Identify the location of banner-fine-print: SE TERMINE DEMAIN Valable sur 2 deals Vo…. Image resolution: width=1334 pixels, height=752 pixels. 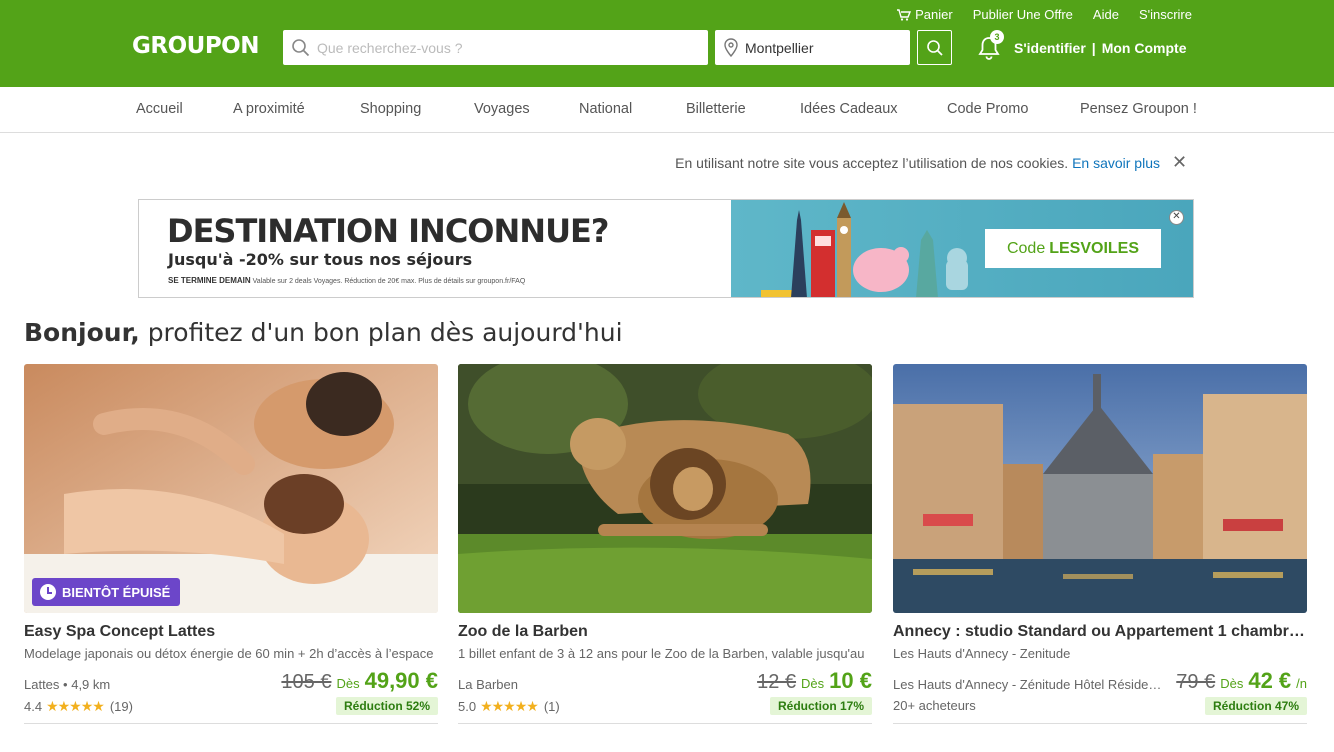
(346, 280).